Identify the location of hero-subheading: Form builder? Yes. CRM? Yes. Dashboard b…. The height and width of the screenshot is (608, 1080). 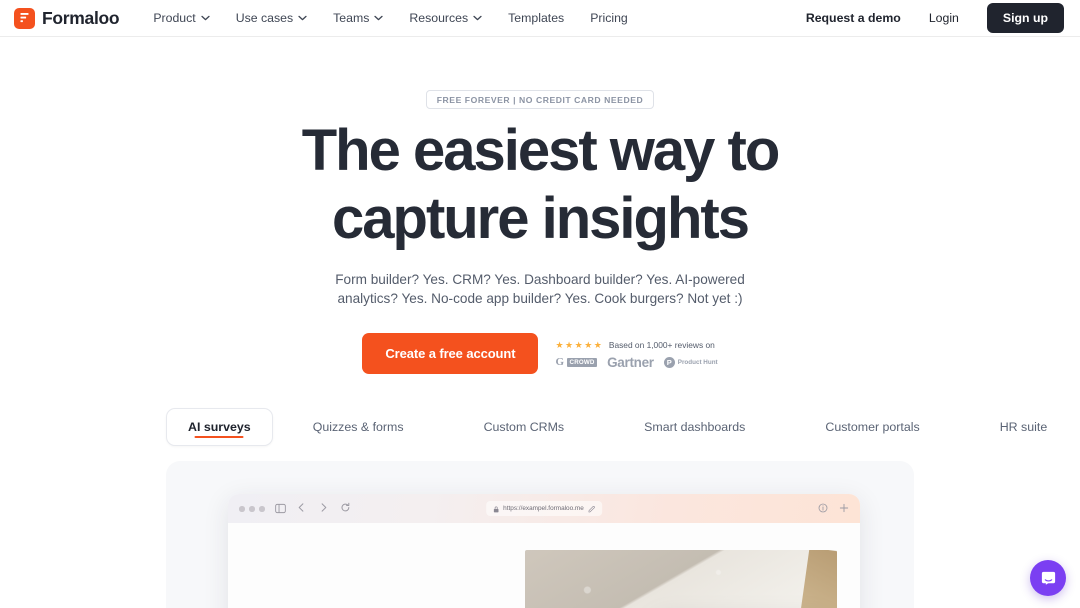
(540, 289).